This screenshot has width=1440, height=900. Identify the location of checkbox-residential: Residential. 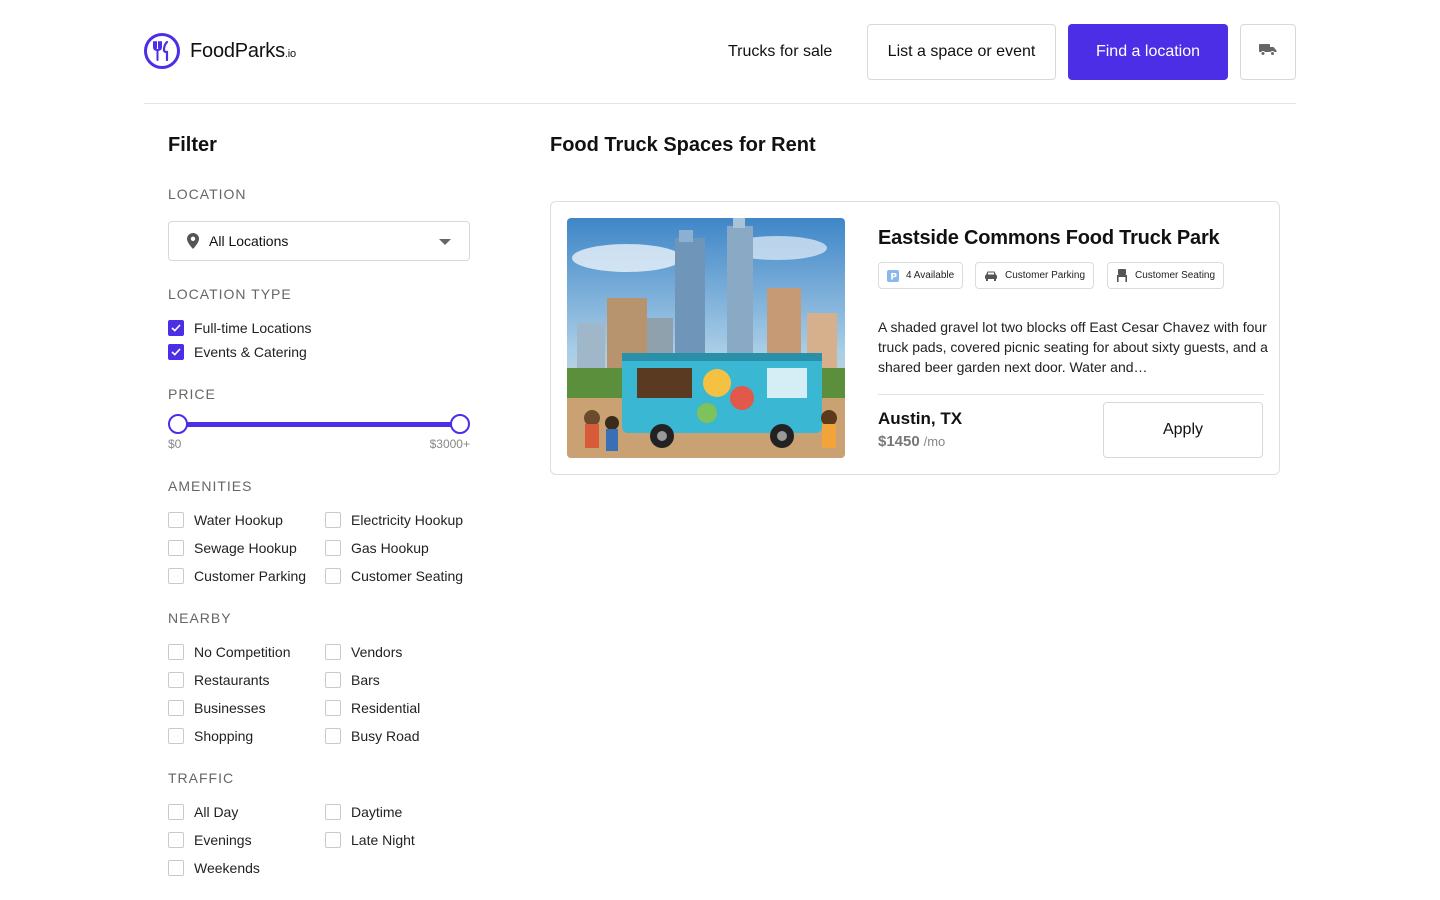
(372, 708).